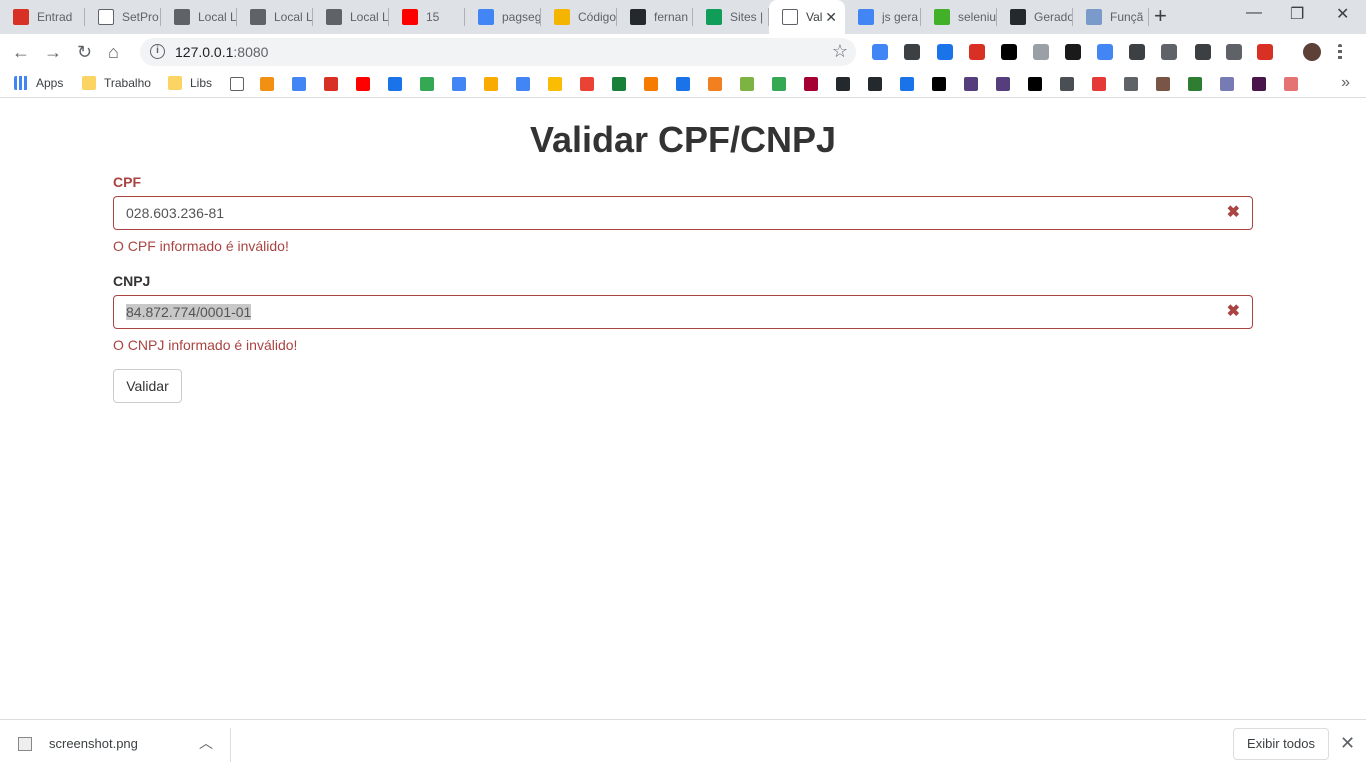 Image resolution: width=1366 pixels, height=768 pixels. What do you see at coordinates (562, 17) in the screenshot?
I see `code-icon` at bounding box center [562, 17].